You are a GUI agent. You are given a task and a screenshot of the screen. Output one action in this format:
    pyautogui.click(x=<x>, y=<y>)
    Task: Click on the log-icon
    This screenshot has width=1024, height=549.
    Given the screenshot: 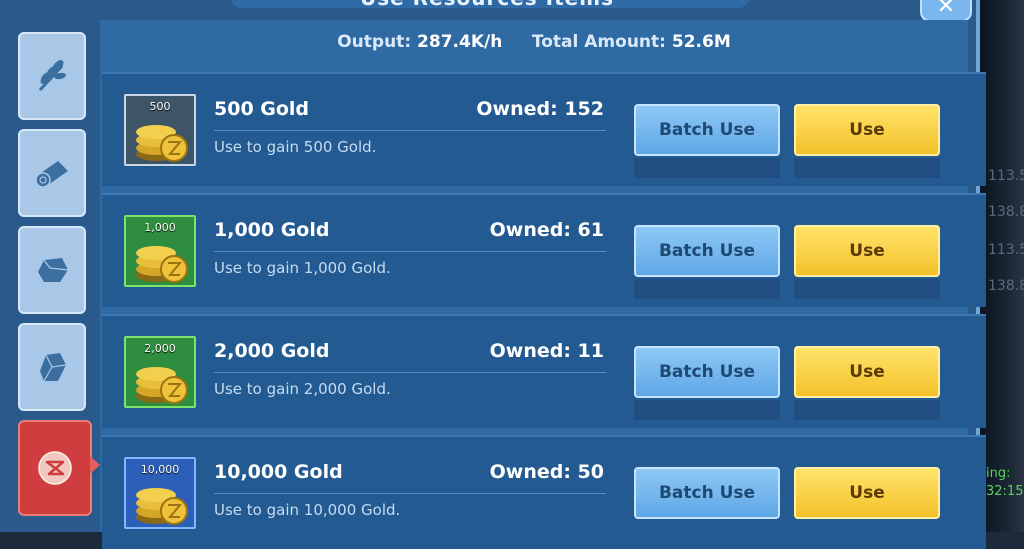 What is the action you would take?
    pyautogui.click(x=51, y=174)
    